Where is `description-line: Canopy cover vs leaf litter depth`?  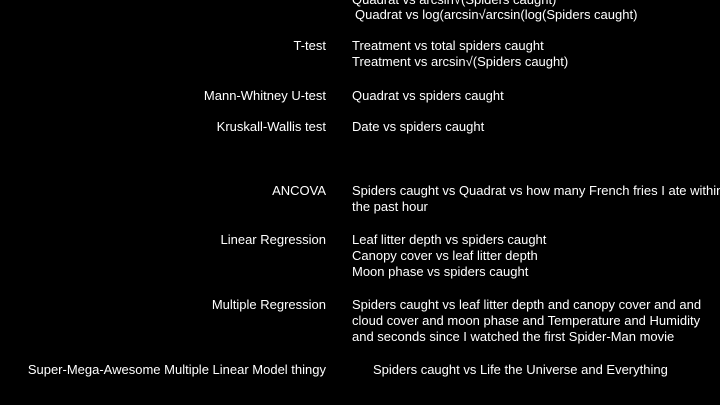 description-line: Canopy cover vs leaf litter depth is located at coordinates (445, 255).